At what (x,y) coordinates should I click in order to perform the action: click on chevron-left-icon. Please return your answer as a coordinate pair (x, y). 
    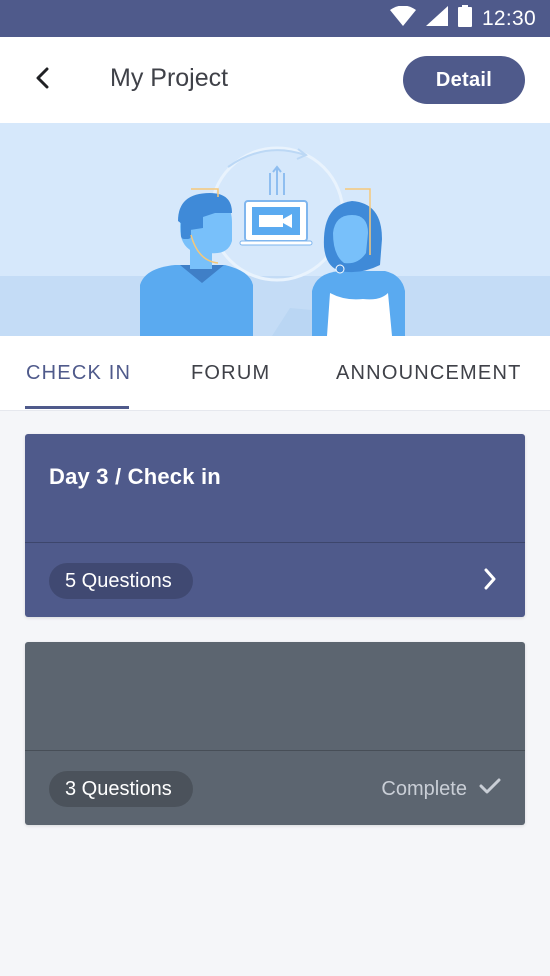
    Looking at the image, I should click on (43, 80).